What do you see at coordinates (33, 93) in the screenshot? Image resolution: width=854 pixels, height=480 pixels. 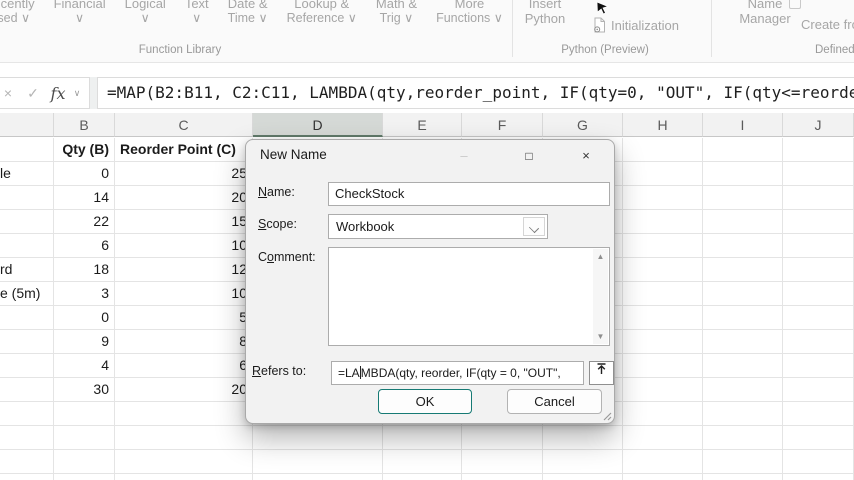 I see `enter-entry-icon: ✓` at bounding box center [33, 93].